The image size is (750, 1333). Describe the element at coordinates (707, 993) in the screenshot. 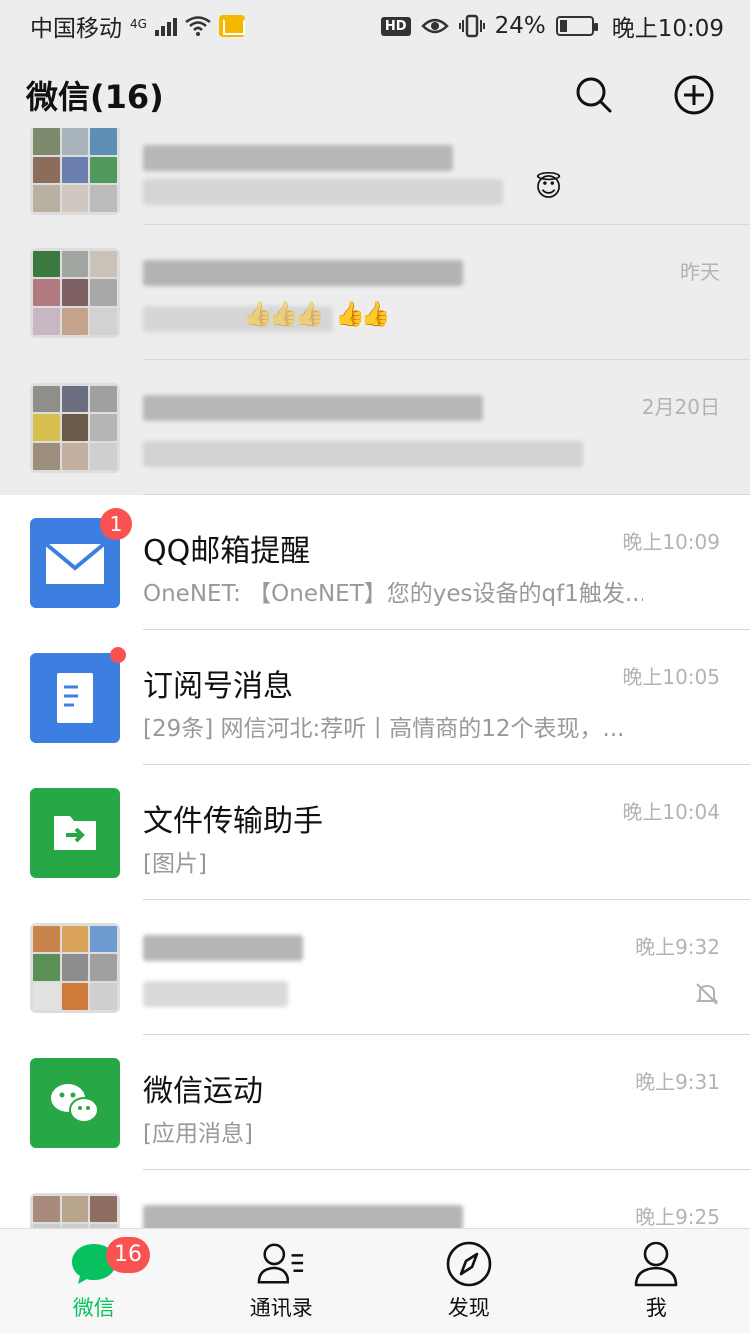

I see `mute-bell-icon` at that location.